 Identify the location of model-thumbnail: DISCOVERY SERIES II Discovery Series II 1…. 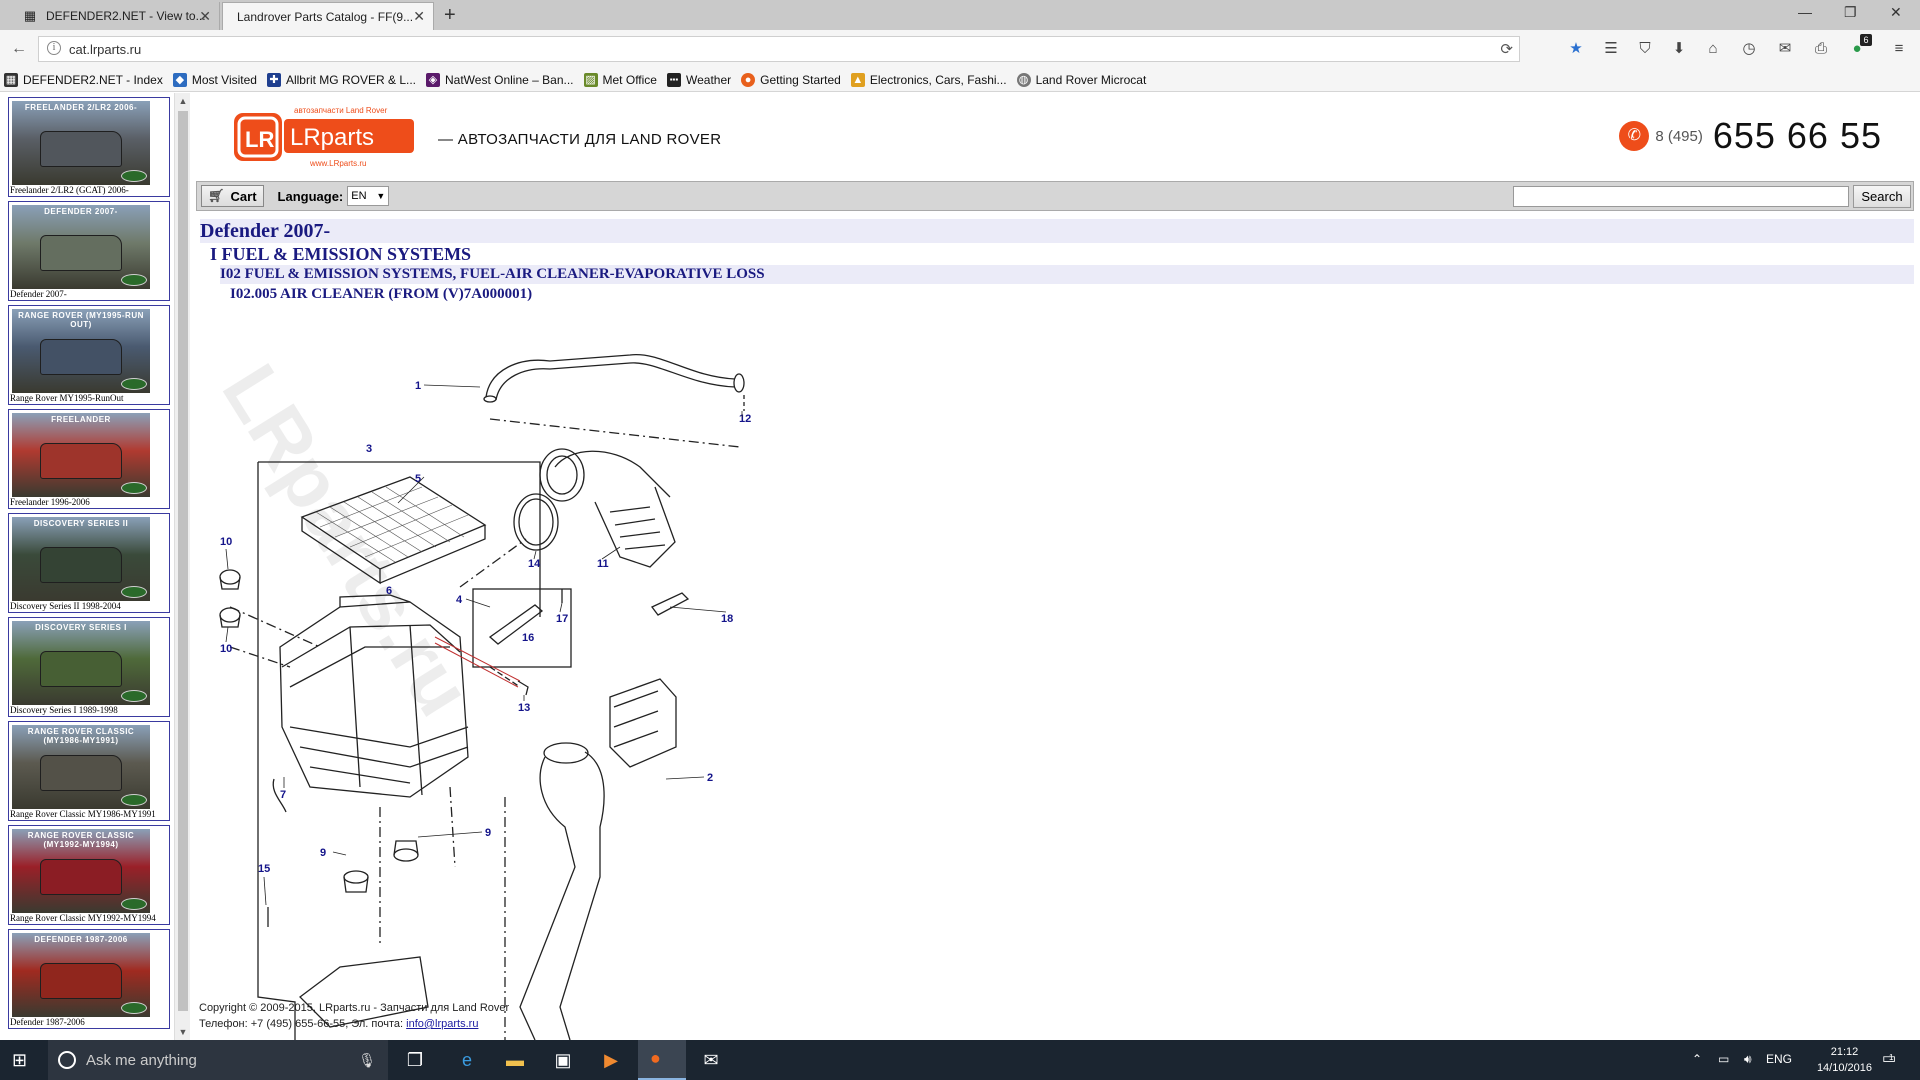
(89, 563).